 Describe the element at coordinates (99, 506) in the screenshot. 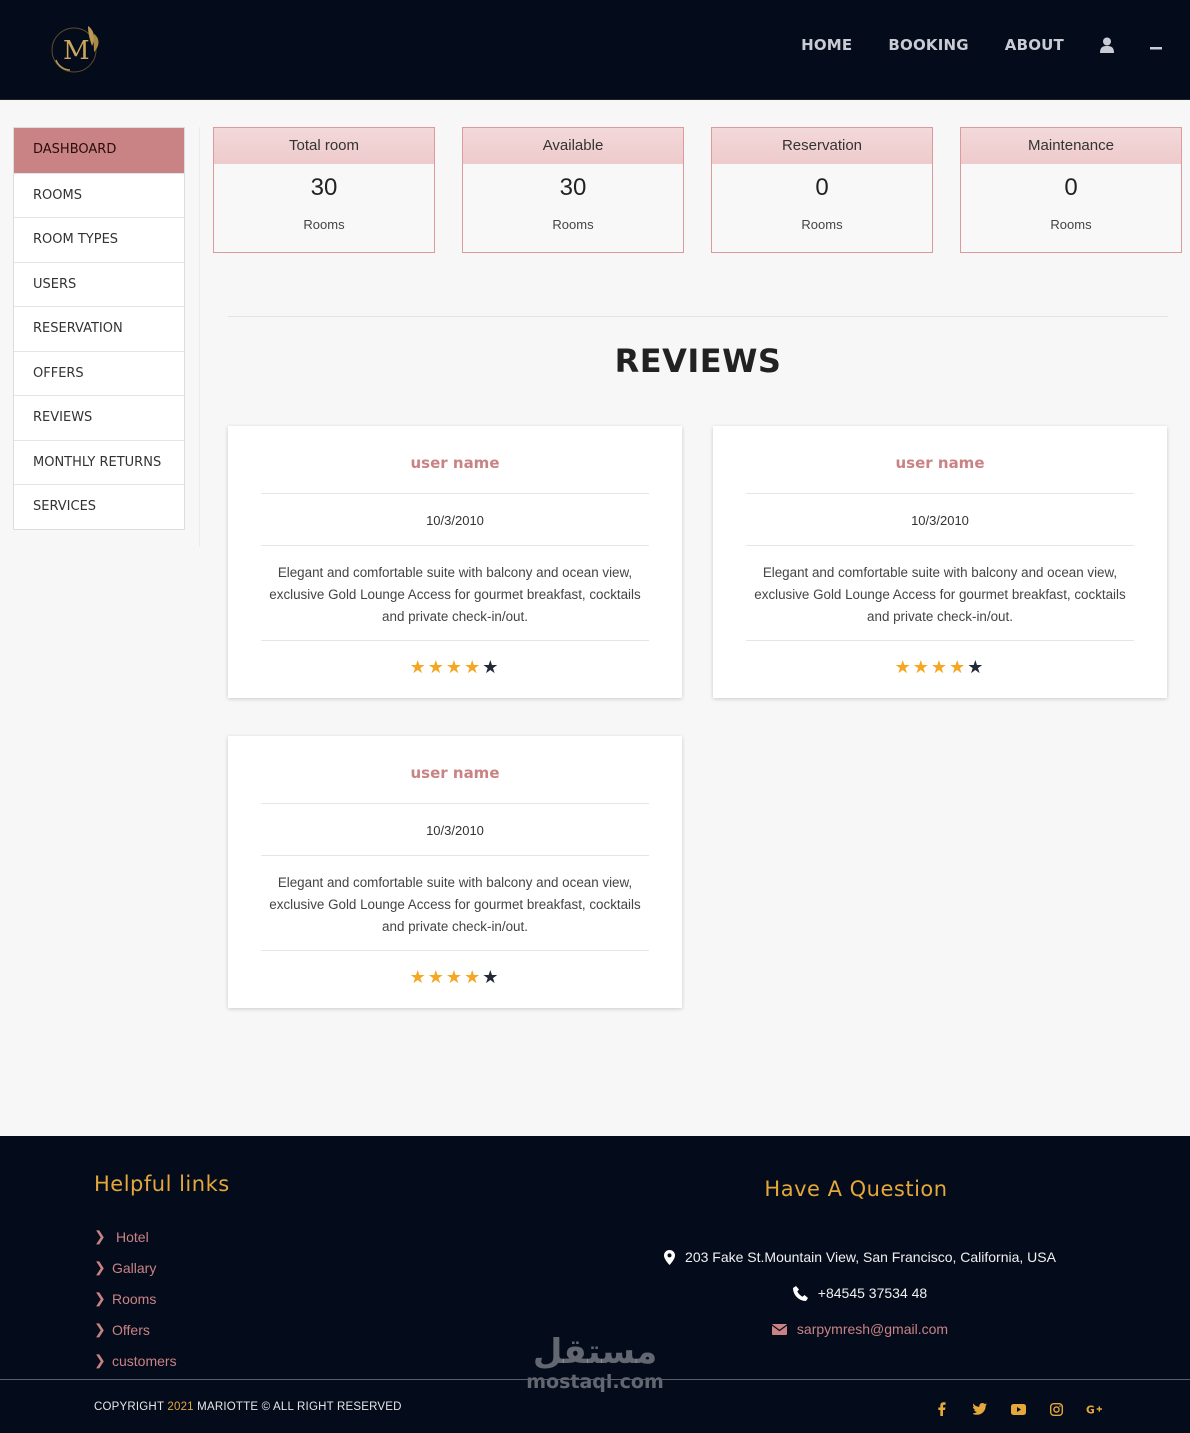

I see `sidebar-item-services: SERVICES` at that location.